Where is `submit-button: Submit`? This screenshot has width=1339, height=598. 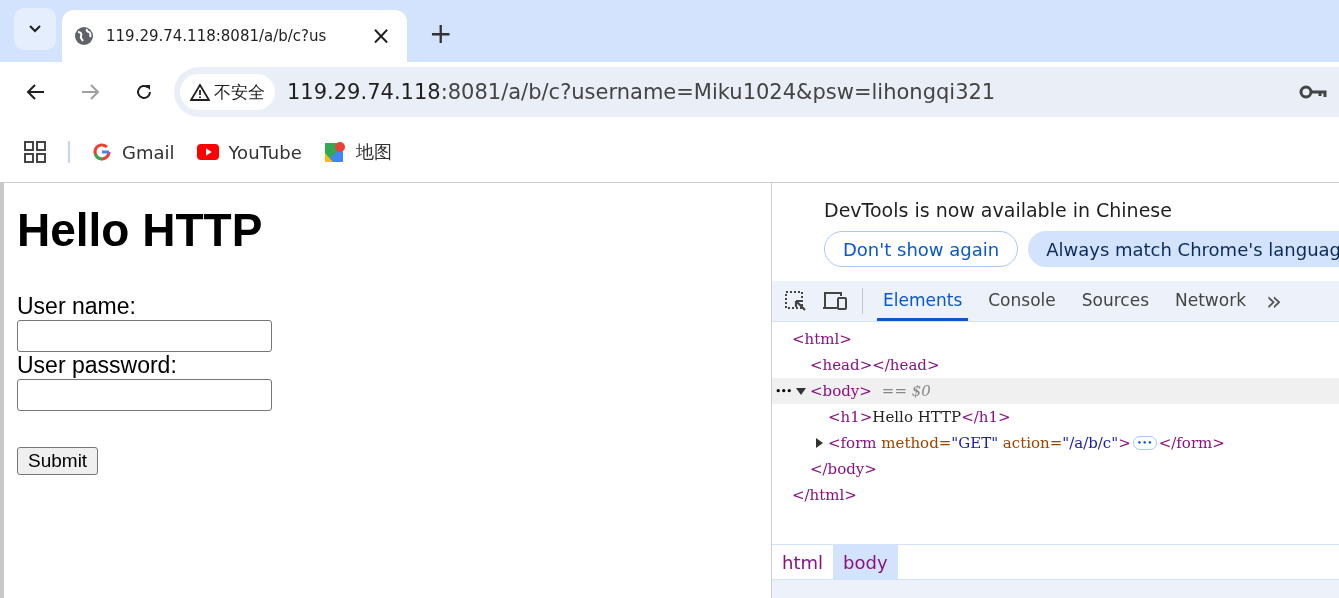
submit-button: Submit is located at coordinates (58, 461).